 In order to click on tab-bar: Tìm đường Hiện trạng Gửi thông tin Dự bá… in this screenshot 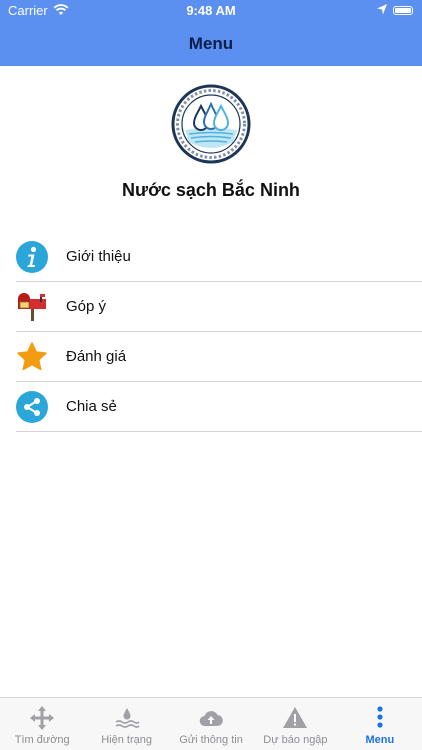, I will do `click(211, 723)`.